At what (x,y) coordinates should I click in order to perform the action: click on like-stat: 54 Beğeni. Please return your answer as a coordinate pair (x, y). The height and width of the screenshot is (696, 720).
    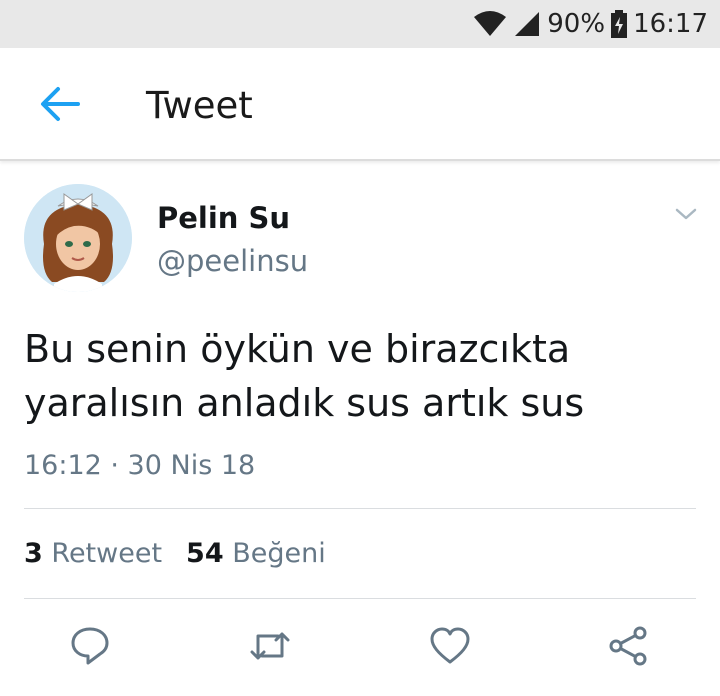
    Looking at the image, I should click on (256, 553).